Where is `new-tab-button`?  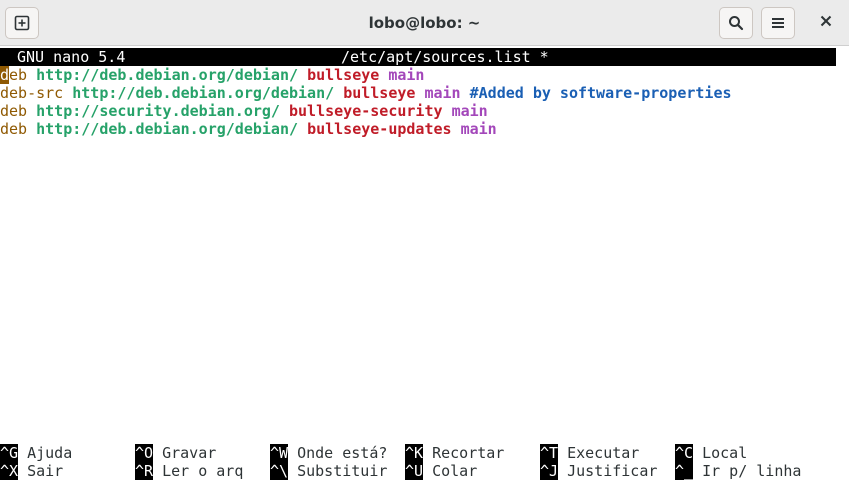 new-tab-button is located at coordinates (22, 23).